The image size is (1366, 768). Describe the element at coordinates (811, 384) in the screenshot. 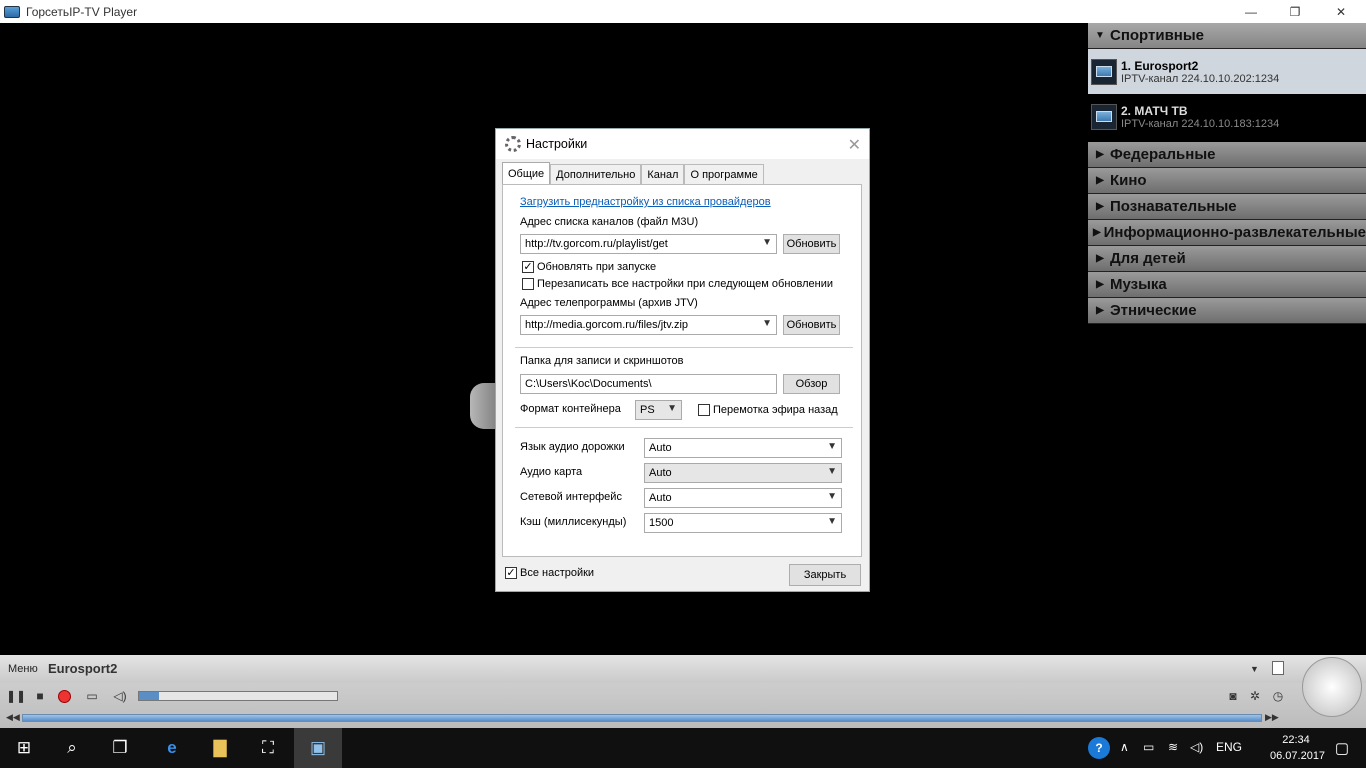

I see `browse-button: Обзор` at that location.